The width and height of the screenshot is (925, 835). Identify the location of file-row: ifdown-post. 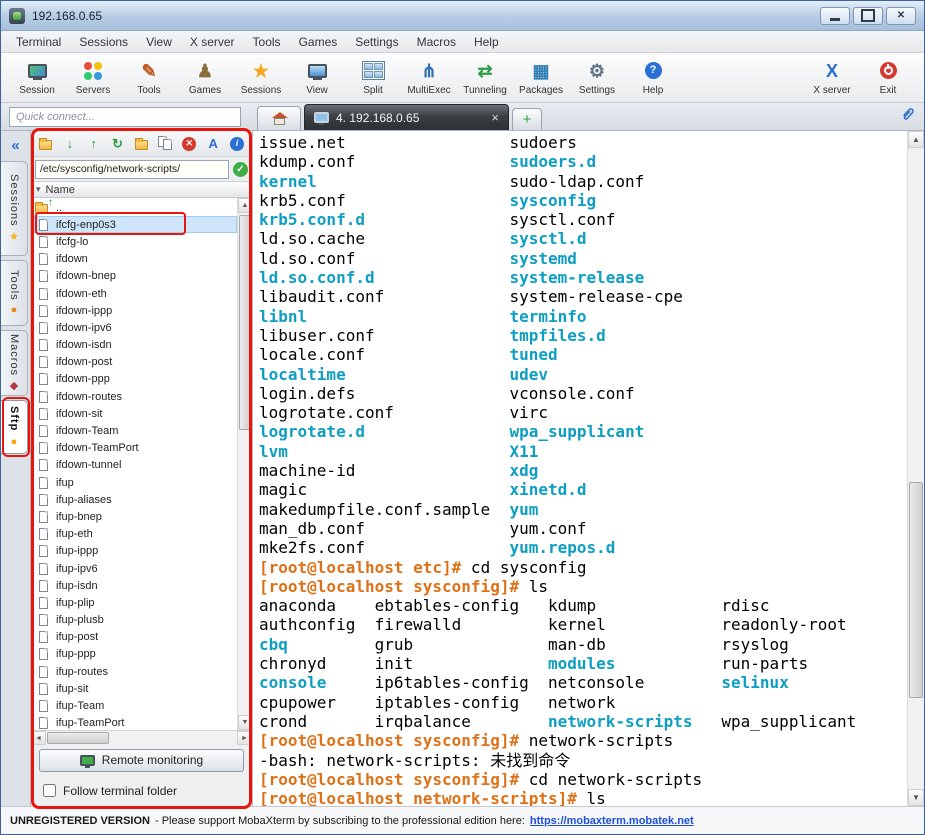
(134, 362).